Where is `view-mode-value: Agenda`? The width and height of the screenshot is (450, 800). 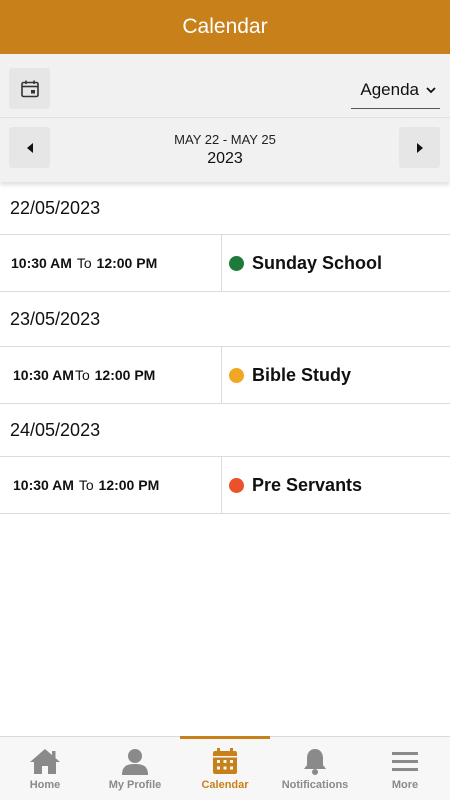
view-mode-value: Agenda is located at coordinates (389, 89).